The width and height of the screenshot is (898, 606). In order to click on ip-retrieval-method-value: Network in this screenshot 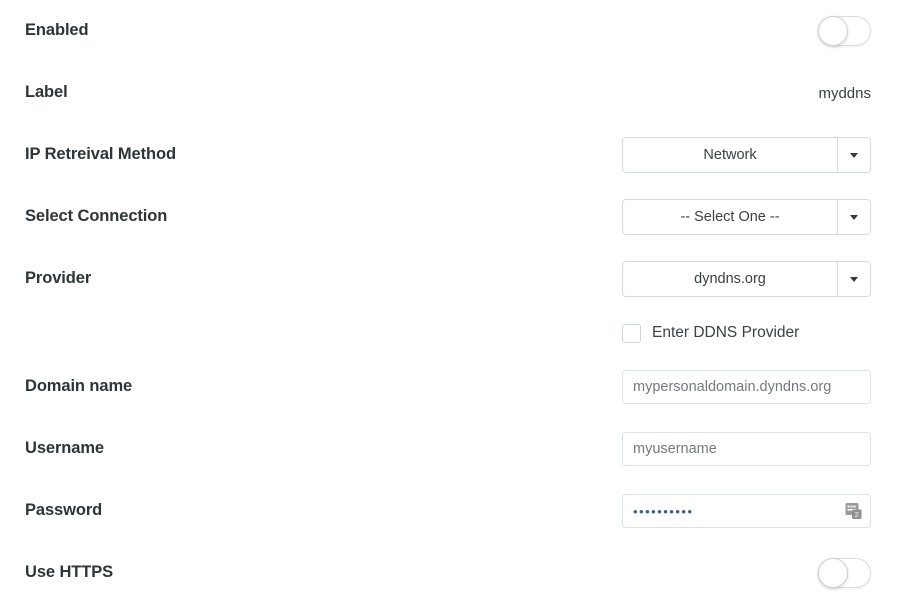, I will do `click(730, 155)`.